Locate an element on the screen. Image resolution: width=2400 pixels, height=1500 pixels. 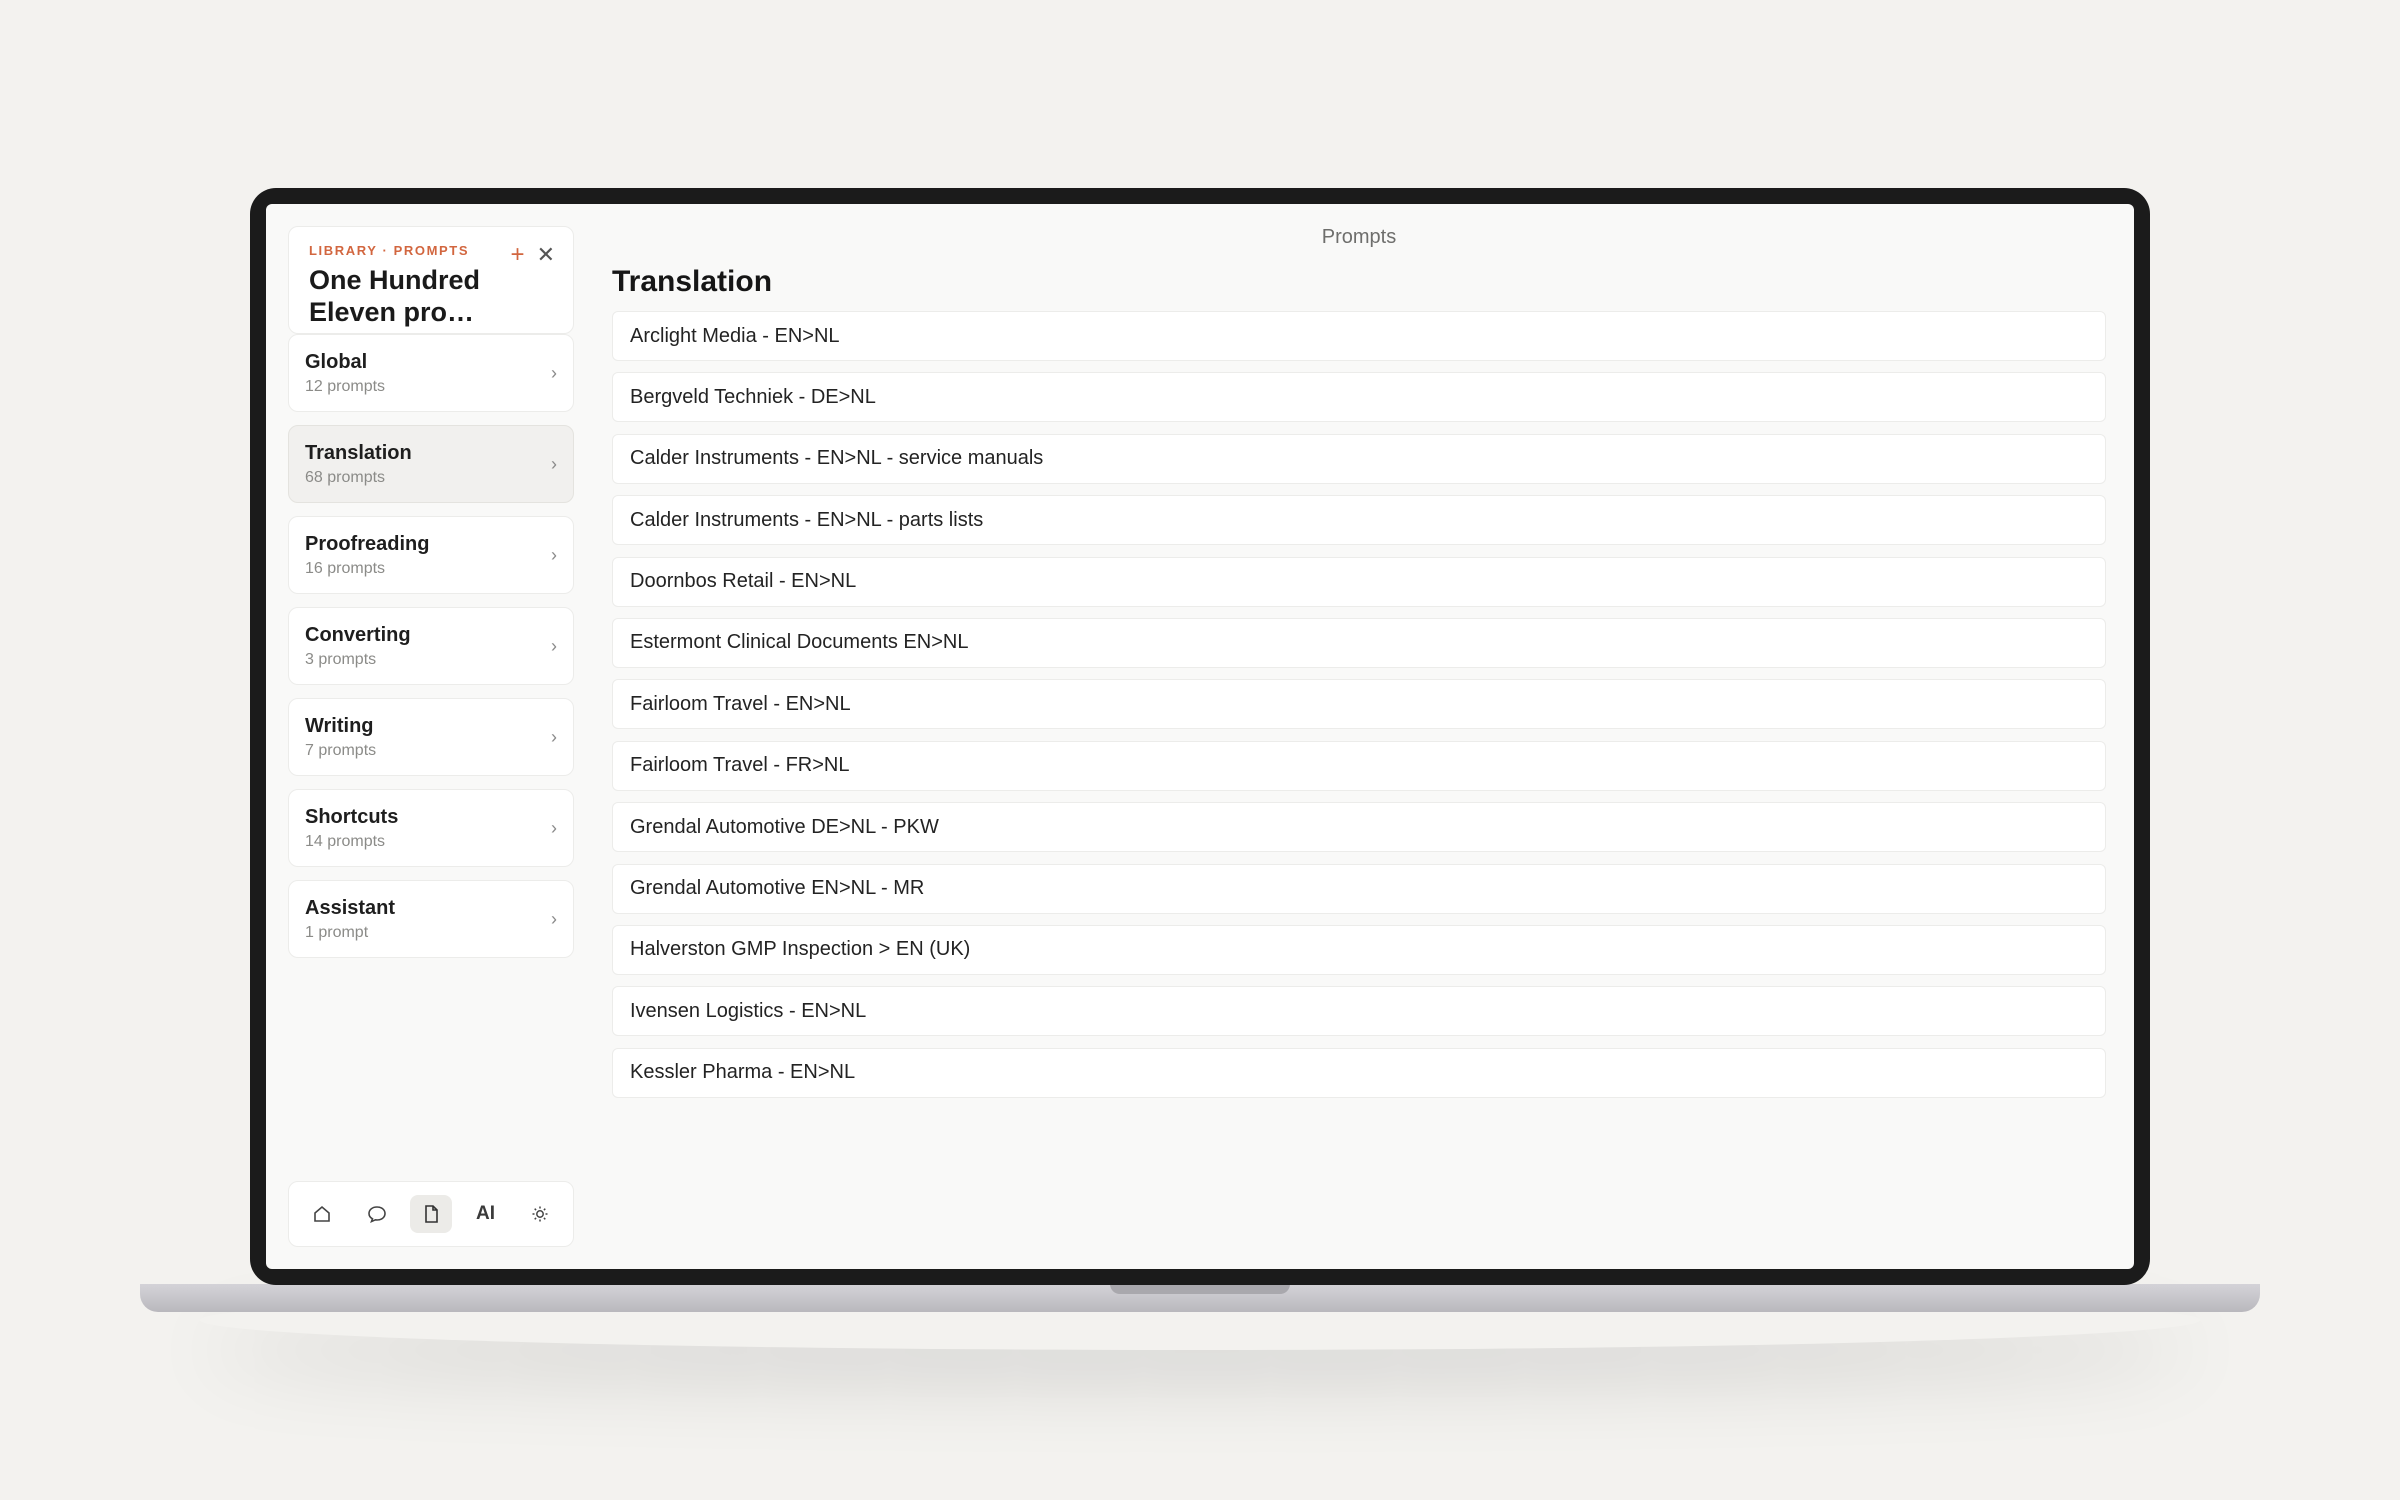
bottom-toolbar: AI is located at coordinates (431, 1214).